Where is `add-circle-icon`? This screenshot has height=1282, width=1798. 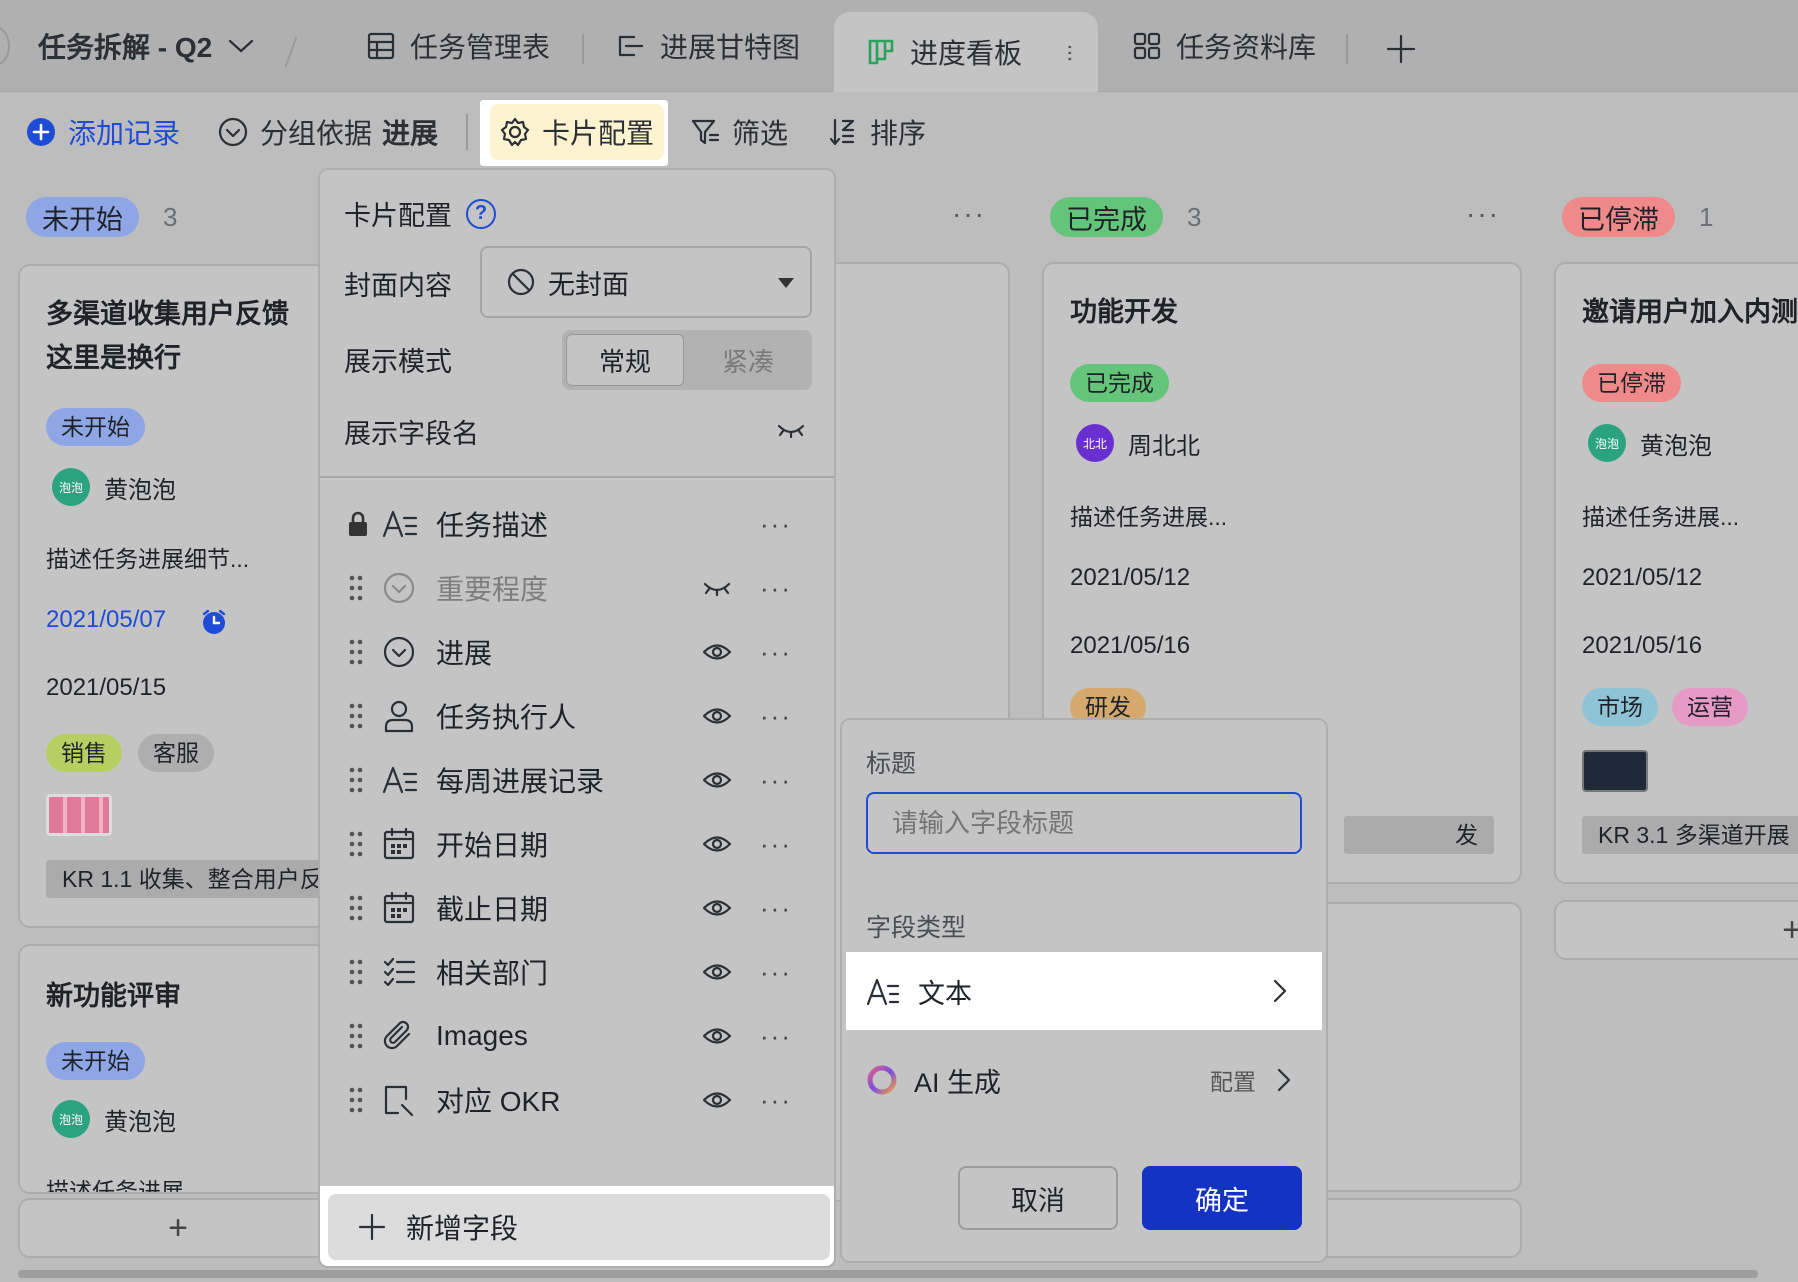
add-circle-icon is located at coordinates (41, 132).